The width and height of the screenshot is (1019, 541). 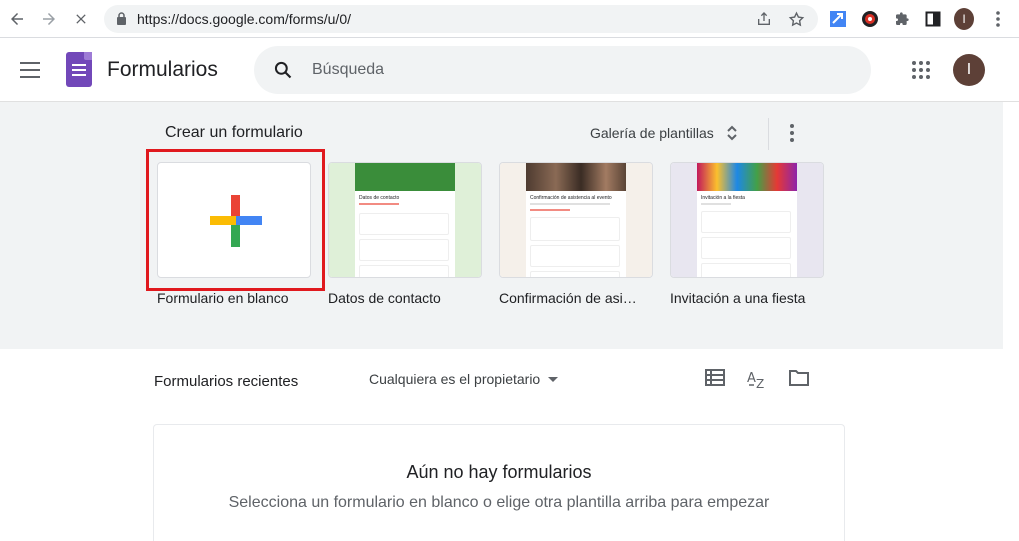 What do you see at coordinates (455, 379) in the screenshot?
I see `owner-filter-label: Cualquiera es el propietario` at bounding box center [455, 379].